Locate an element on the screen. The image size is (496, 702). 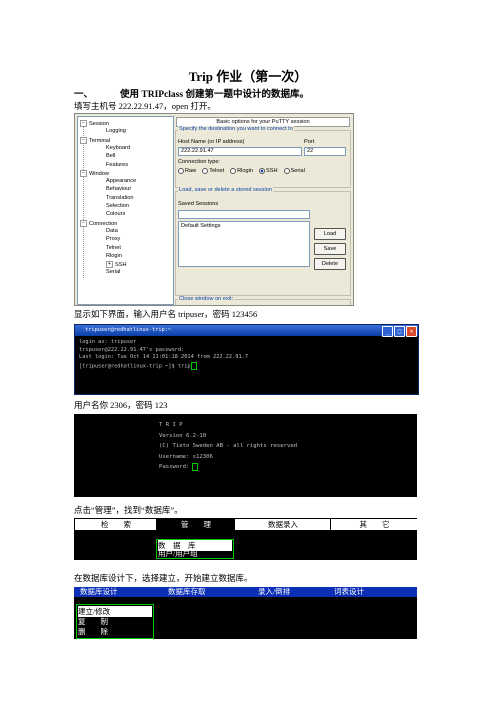
tree-item-translation: Translation is located at coordinates (119, 198).